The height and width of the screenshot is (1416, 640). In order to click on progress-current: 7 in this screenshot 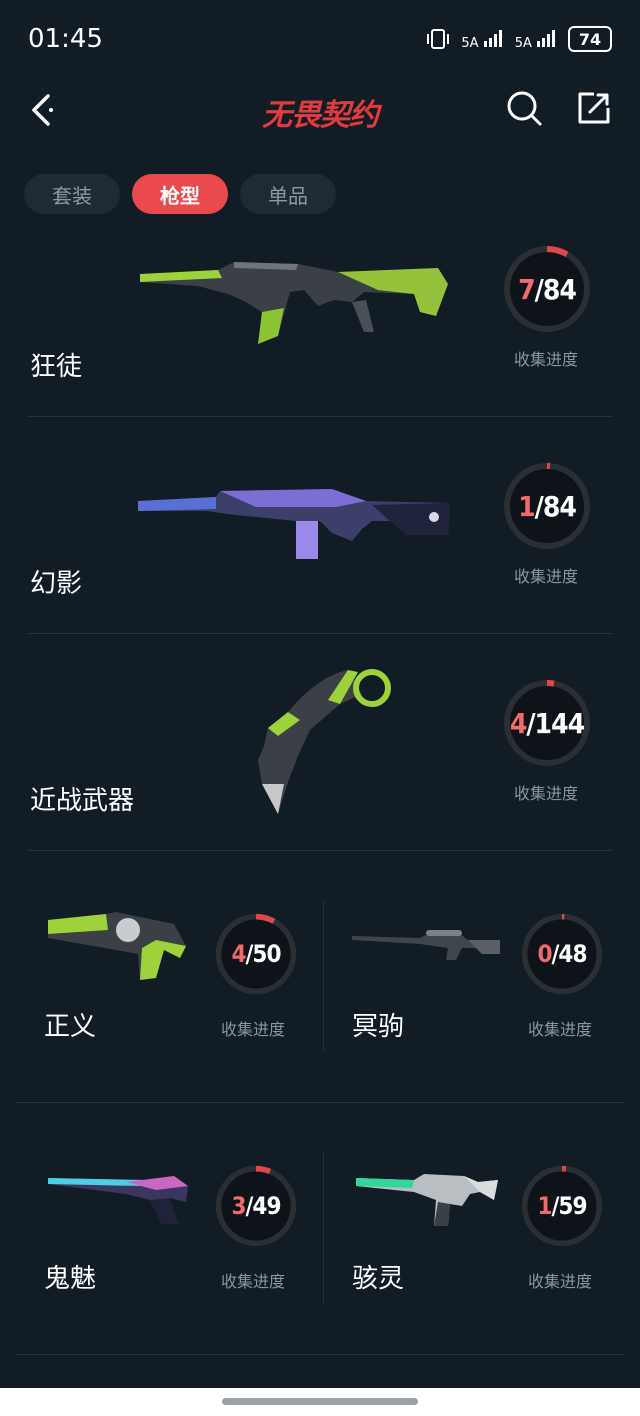, I will do `click(527, 289)`.